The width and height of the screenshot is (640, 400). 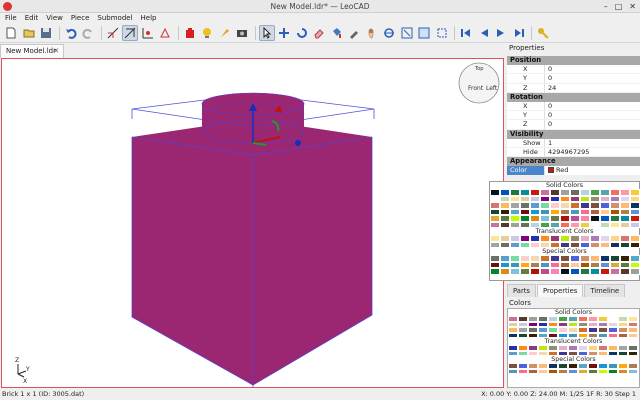 I want to click on rotation-x-value: 0, so click(x=592, y=106).